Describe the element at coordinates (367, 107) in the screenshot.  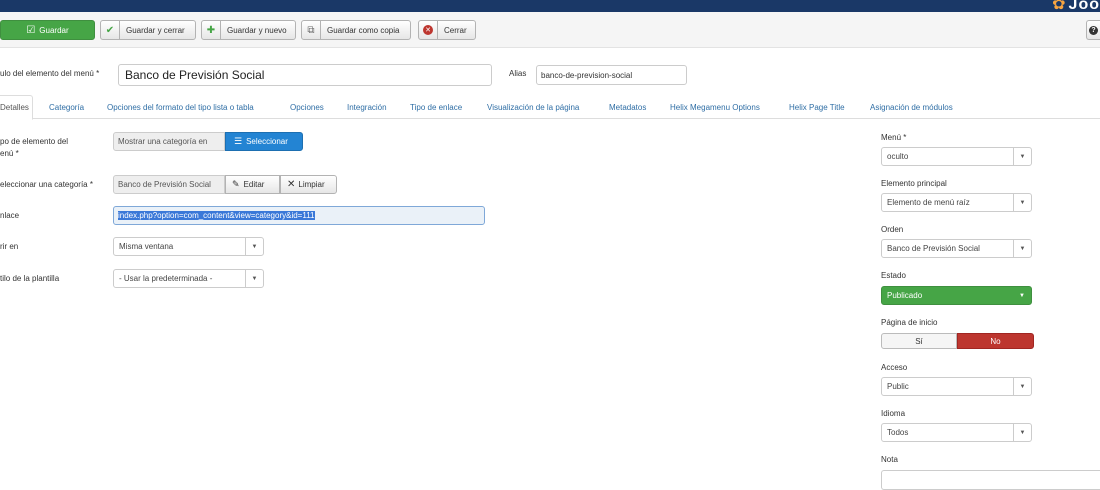
I see `tab-integracion: Integración` at that location.